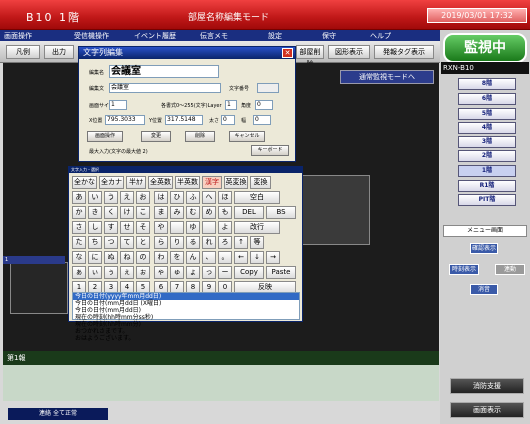 Image resolution: width=530 pixels, height=424 pixels. Describe the element at coordinates (287, 53) in the screenshot. I see `close-icon: ✕` at that location.